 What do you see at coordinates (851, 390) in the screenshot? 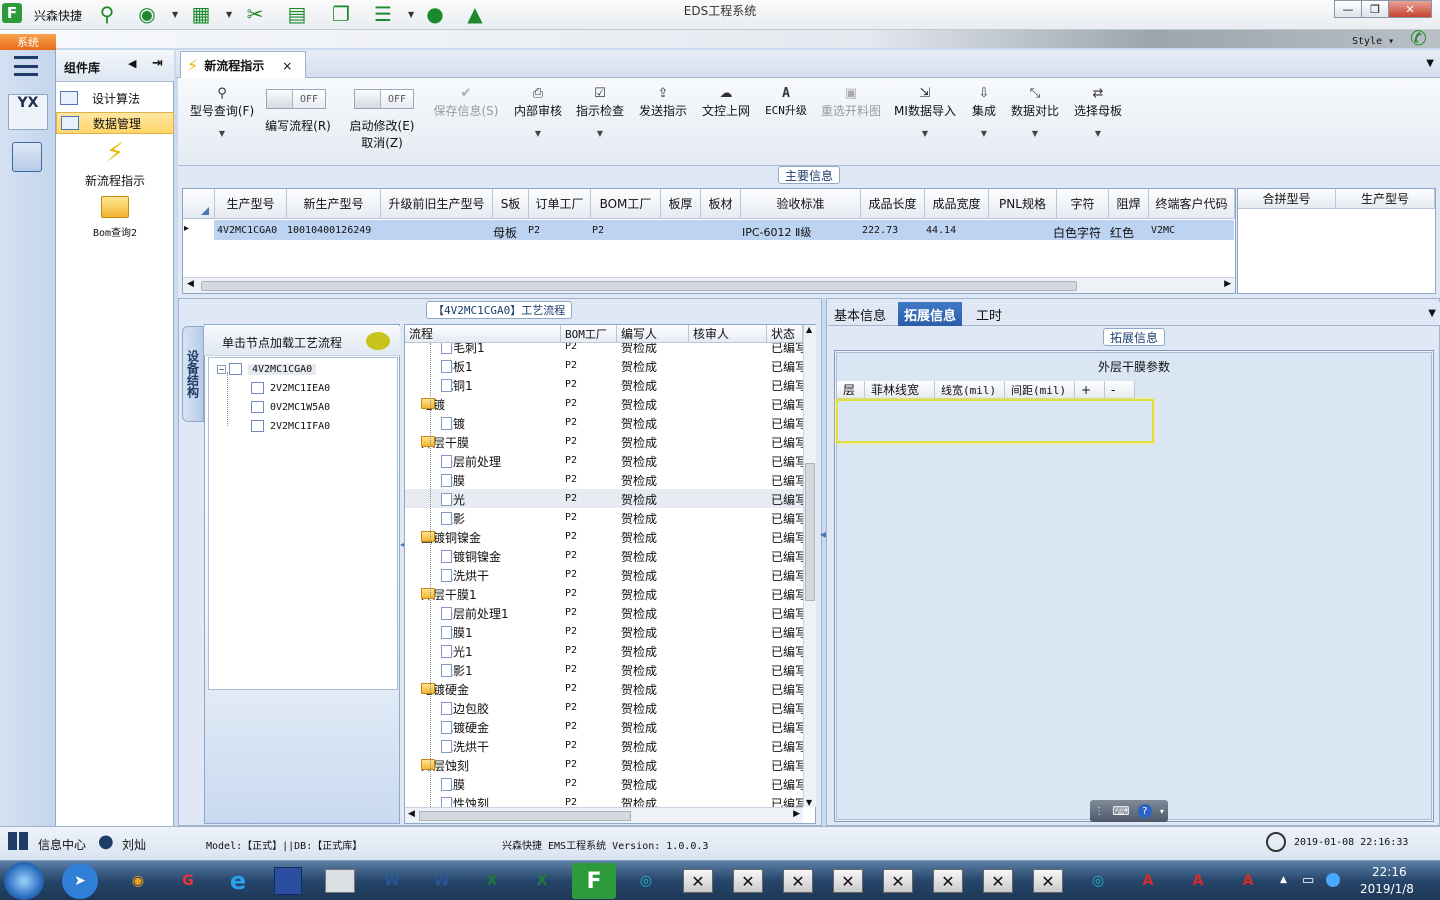
I see `col-header: 层` at bounding box center [851, 390].